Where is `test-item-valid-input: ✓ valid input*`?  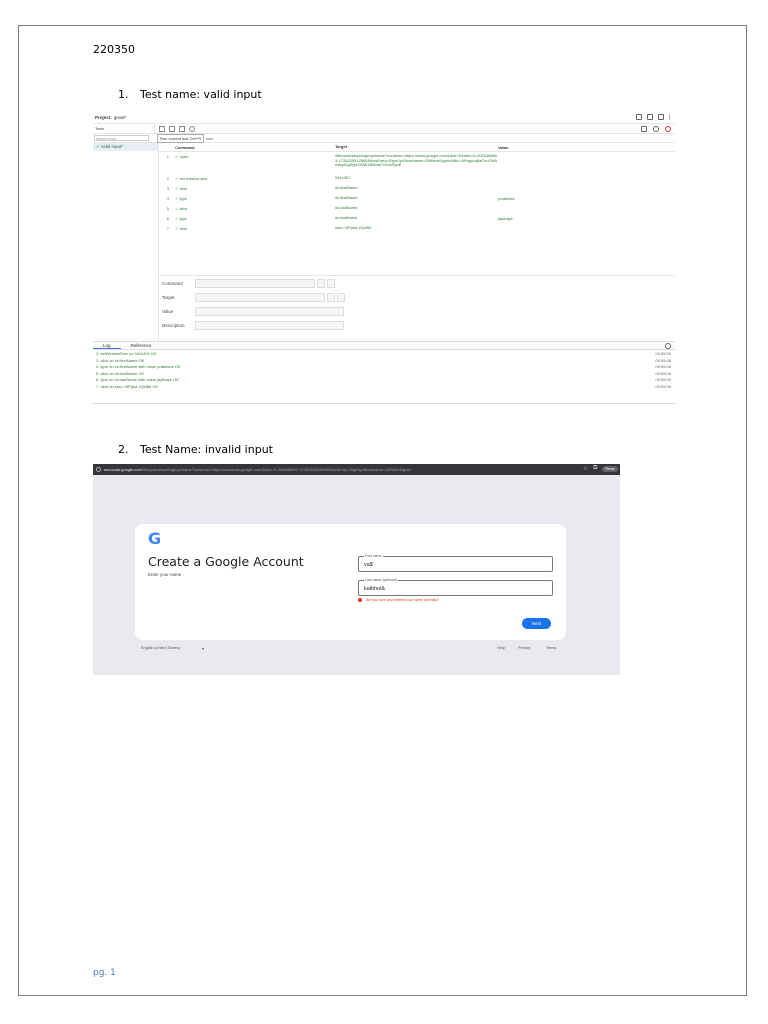
test-item-valid-input: ✓ valid input* is located at coordinates (125, 147).